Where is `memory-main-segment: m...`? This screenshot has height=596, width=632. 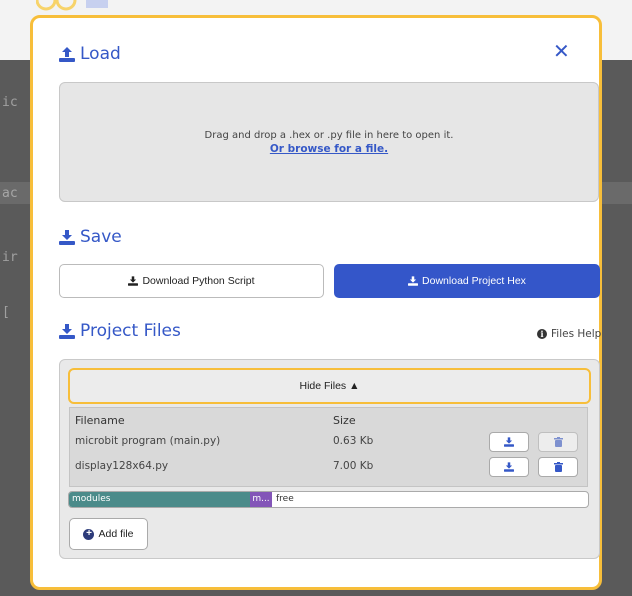 memory-main-segment: m... is located at coordinates (261, 499).